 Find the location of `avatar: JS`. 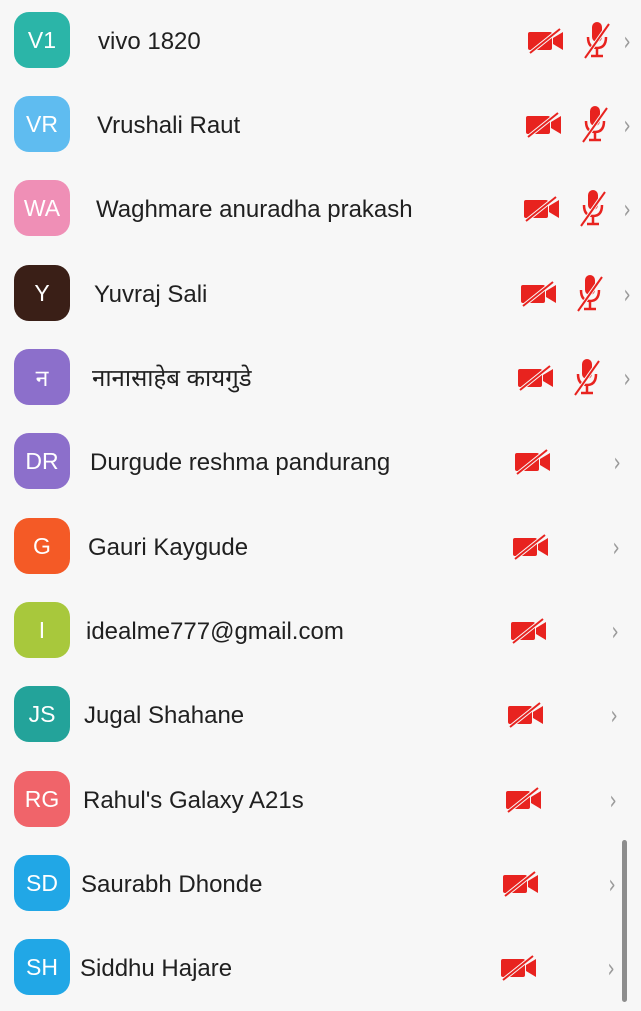

avatar: JS is located at coordinates (42, 714).